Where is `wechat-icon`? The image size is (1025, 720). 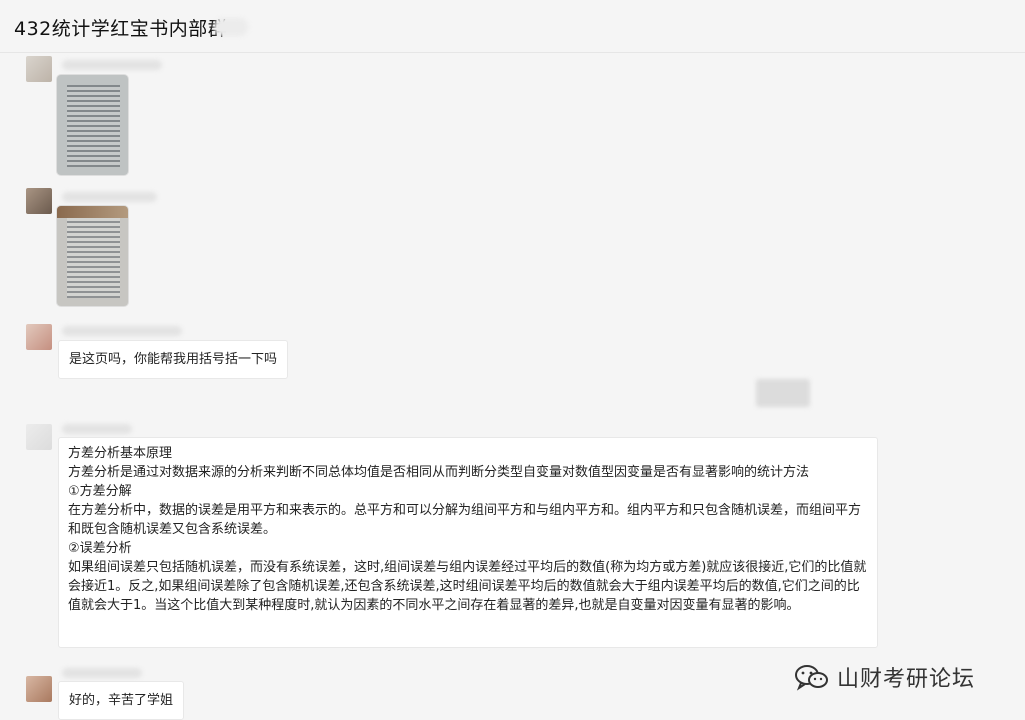 wechat-icon is located at coordinates (811, 678).